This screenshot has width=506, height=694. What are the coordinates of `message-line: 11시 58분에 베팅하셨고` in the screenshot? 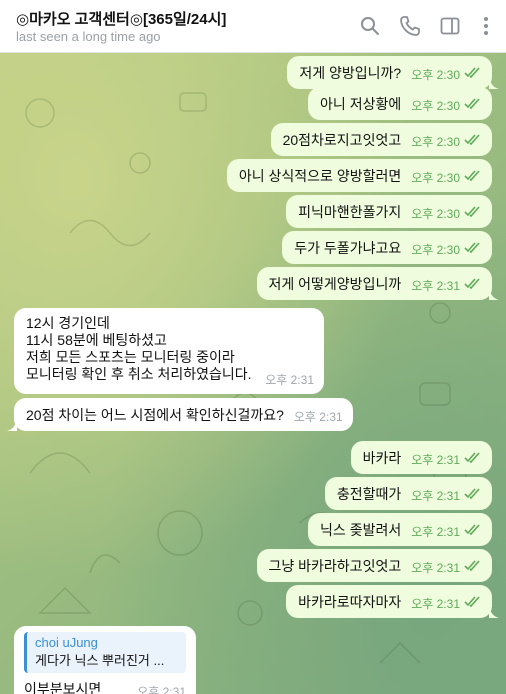 It's located at (96, 340).